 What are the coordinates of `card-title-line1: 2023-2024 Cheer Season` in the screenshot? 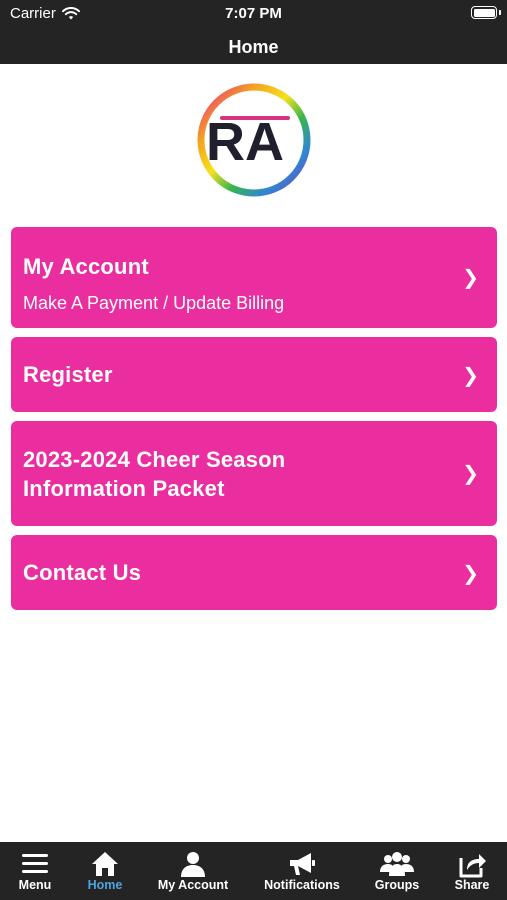 It's located at (154, 459).